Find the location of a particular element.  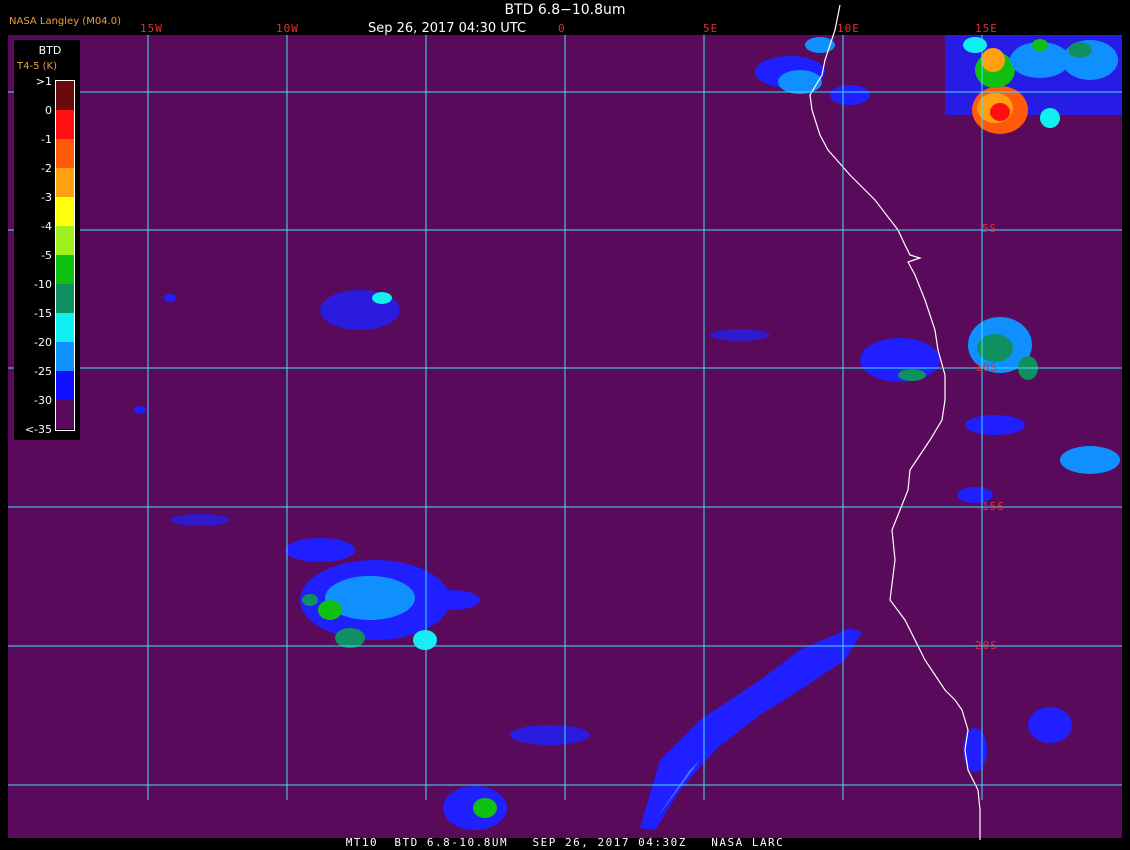

legend-tick-label: -15 is located at coordinates (43, 313).